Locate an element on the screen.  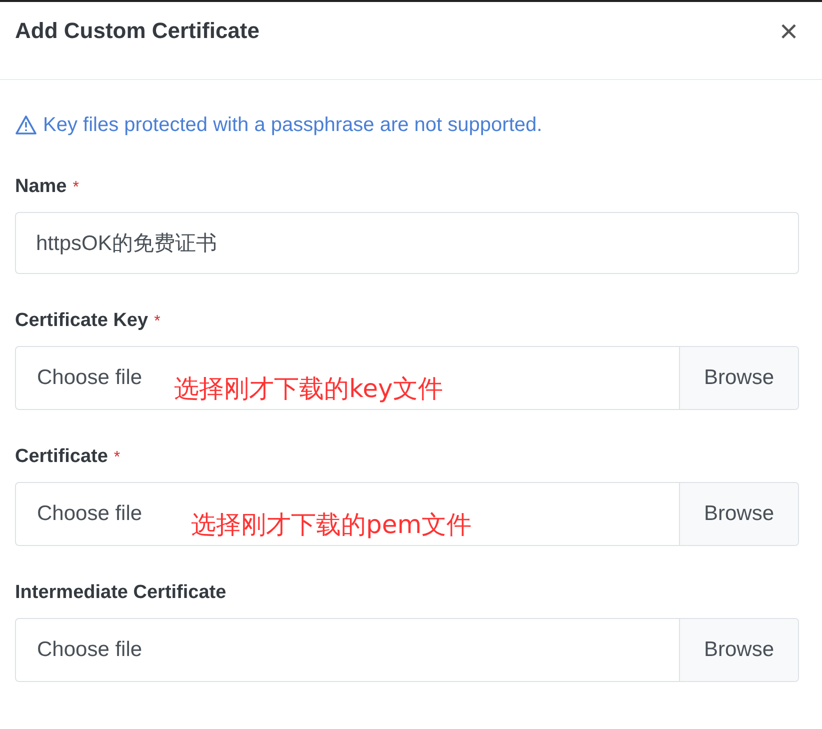
file-input: Choose file 选择刚才下载的key文件 Browse is located at coordinates (407, 378).